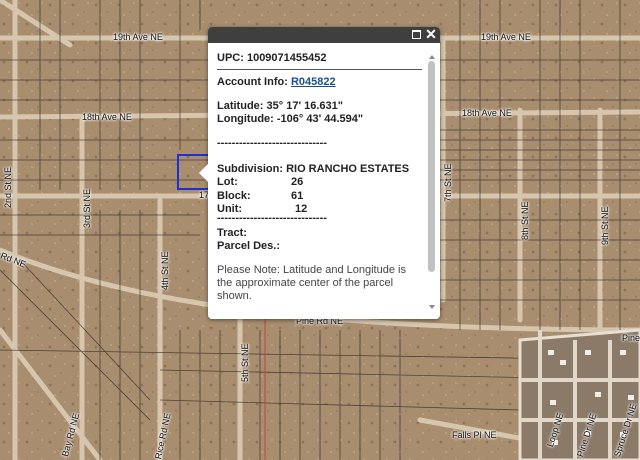  I want to click on popup-pointer, so click(203, 173).